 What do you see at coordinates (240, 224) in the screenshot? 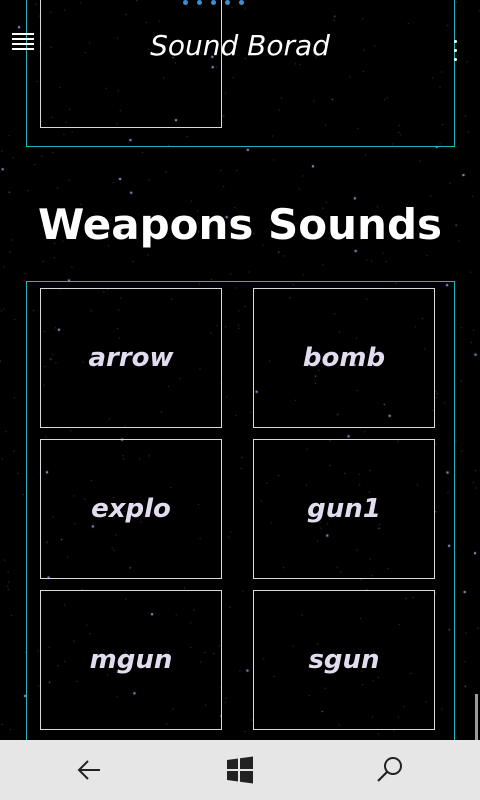
I see `section-title: Weapons Sounds` at bounding box center [240, 224].